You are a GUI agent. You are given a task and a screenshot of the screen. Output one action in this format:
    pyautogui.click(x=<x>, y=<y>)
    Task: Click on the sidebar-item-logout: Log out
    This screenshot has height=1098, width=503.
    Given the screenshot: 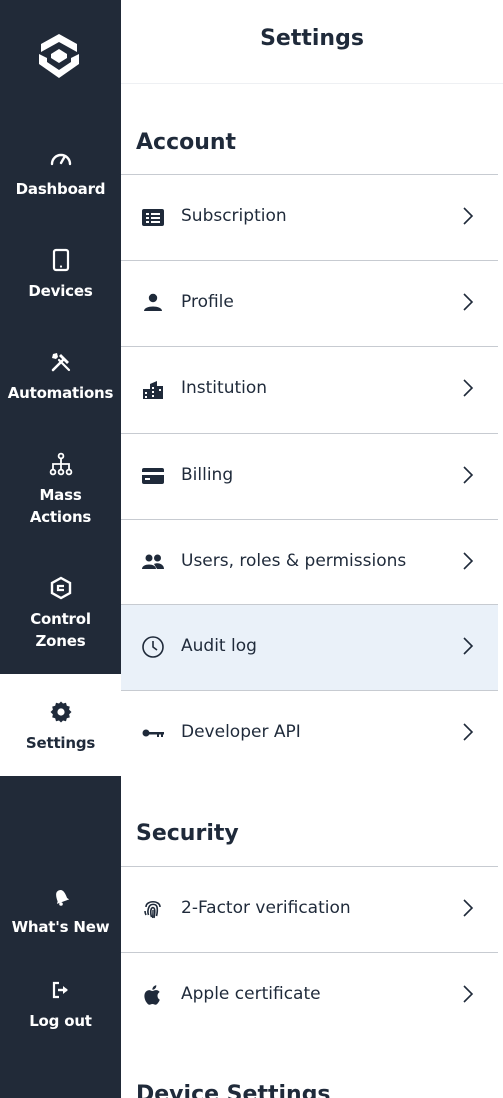 What is the action you would take?
    pyautogui.click(x=60, y=1005)
    